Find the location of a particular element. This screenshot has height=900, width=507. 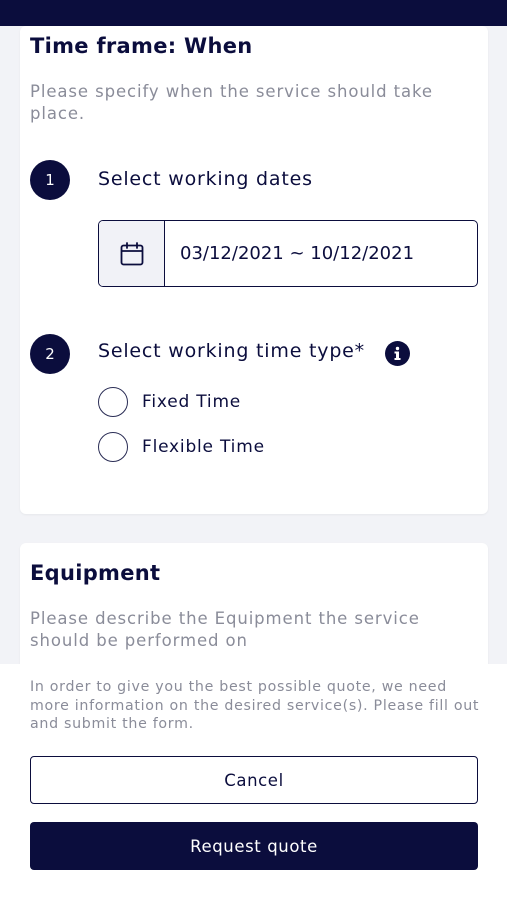

radio-label: Flexible Time is located at coordinates (203, 447).